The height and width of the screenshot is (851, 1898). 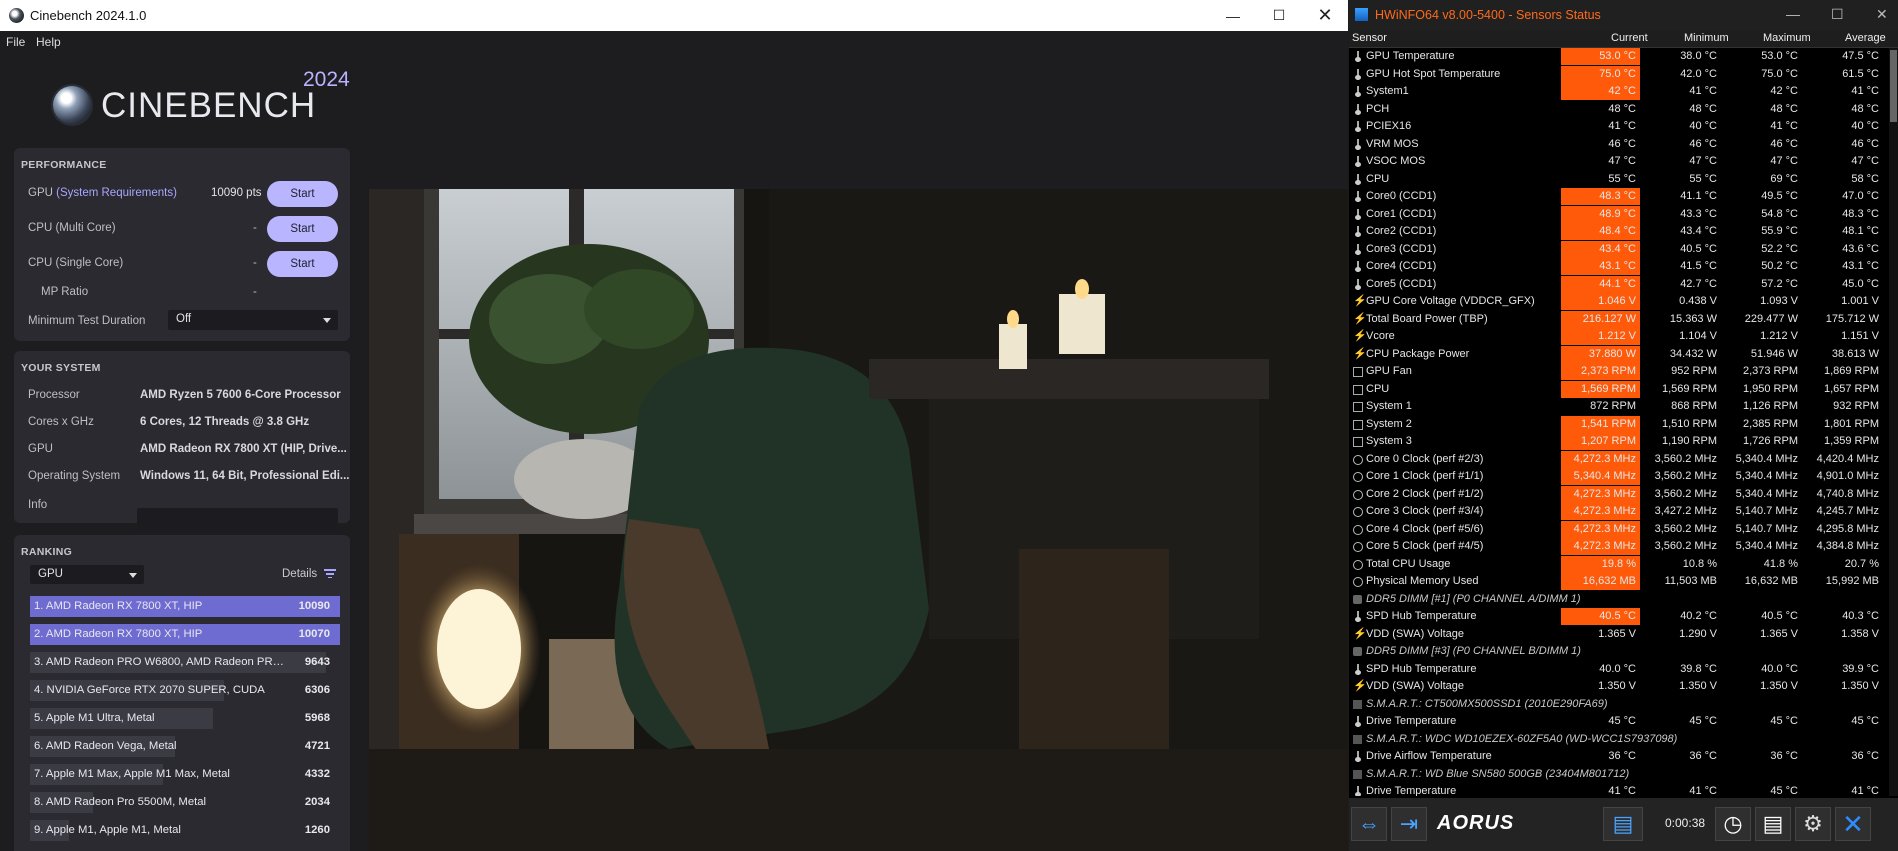 I want to click on sensor-name: Core 2 Clock (perf #1/2), so click(x=1425, y=493).